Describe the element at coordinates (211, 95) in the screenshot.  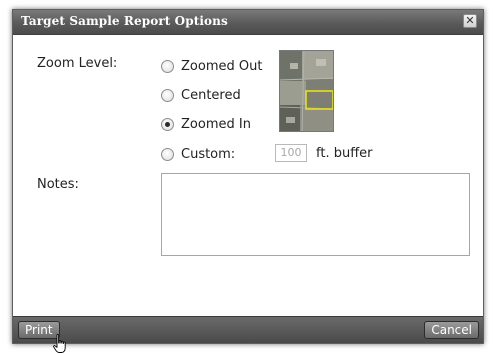
I see `radio-centered-label: Centered` at that location.